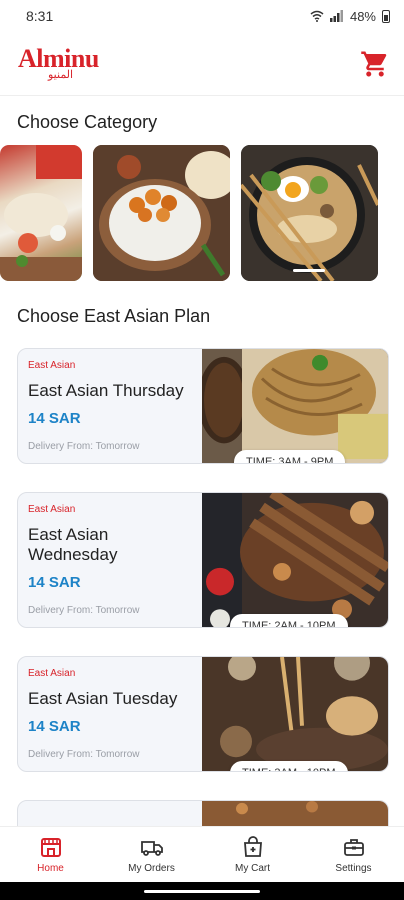  I want to click on nav-settings: Settings, so click(353, 854).